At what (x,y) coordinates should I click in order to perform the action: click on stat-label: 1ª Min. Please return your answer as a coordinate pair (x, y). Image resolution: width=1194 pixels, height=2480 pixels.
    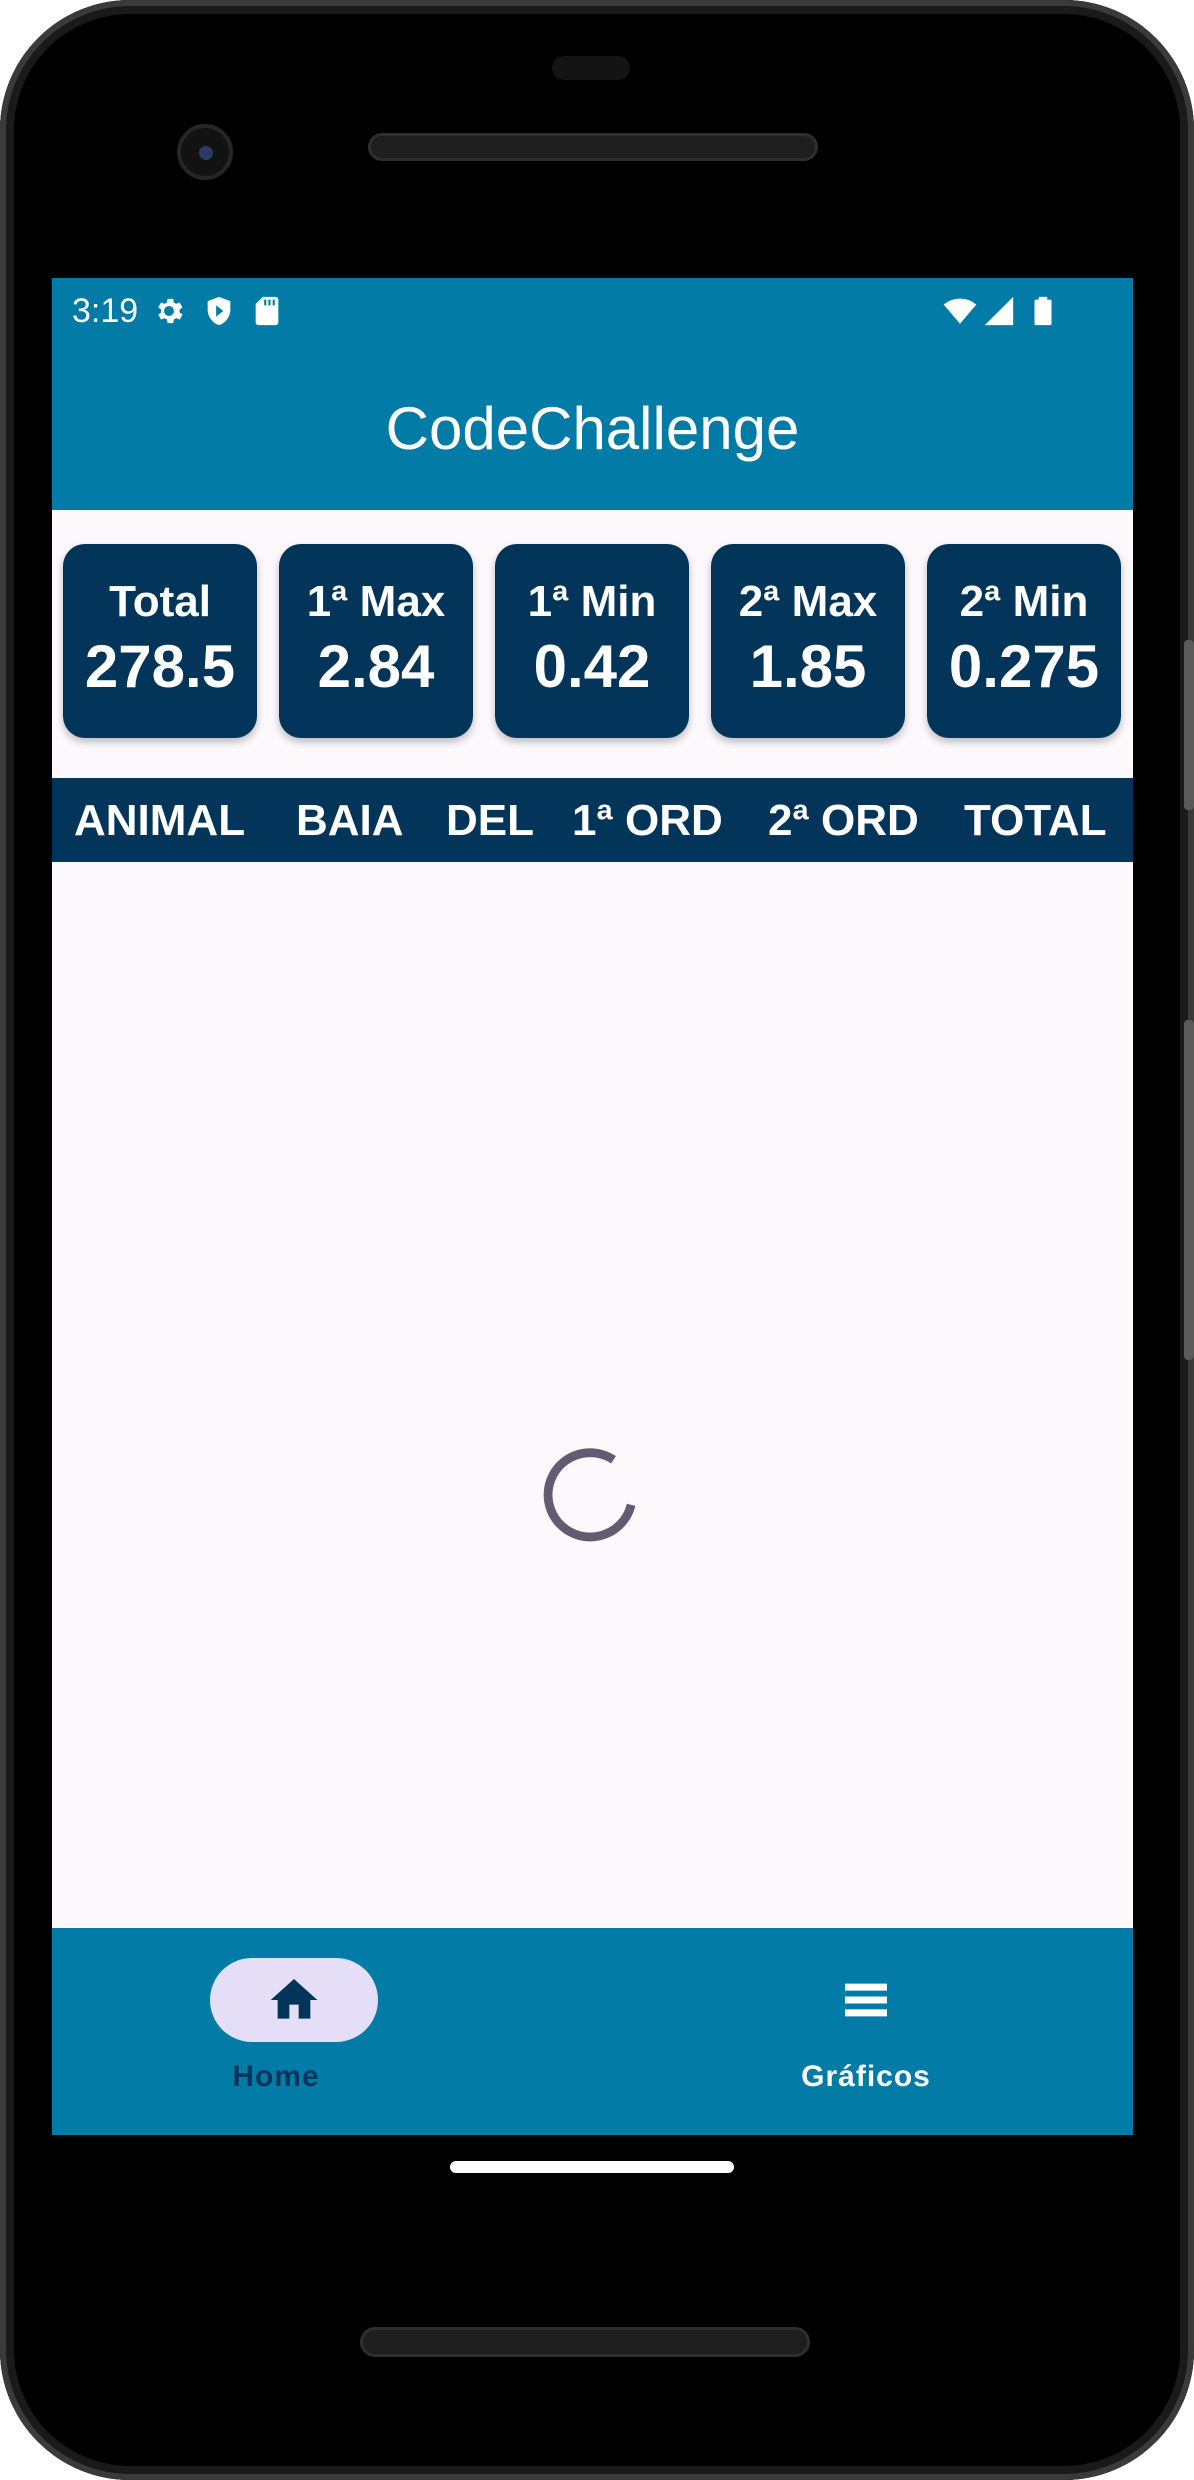
    Looking at the image, I should click on (592, 602).